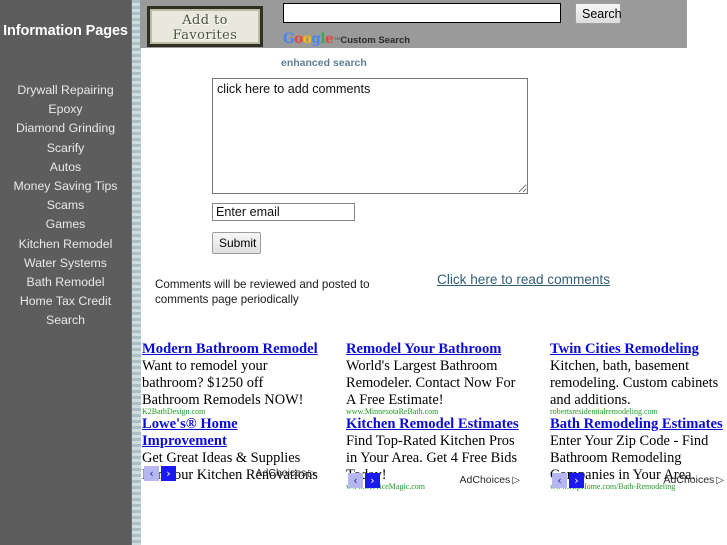  Describe the element at coordinates (65, 128) in the screenshot. I see `sidebar-item-diamond-grinding: Diamond Grinding` at that location.